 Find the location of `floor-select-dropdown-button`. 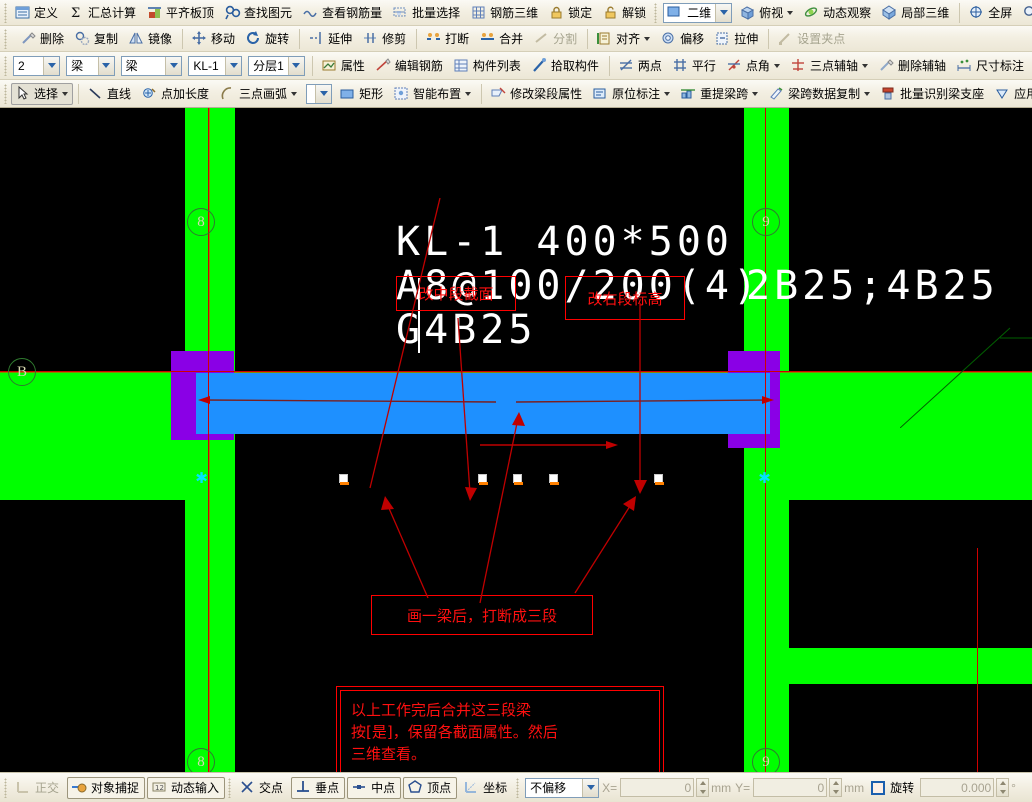

floor-select-dropdown-button is located at coordinates (51, 65).